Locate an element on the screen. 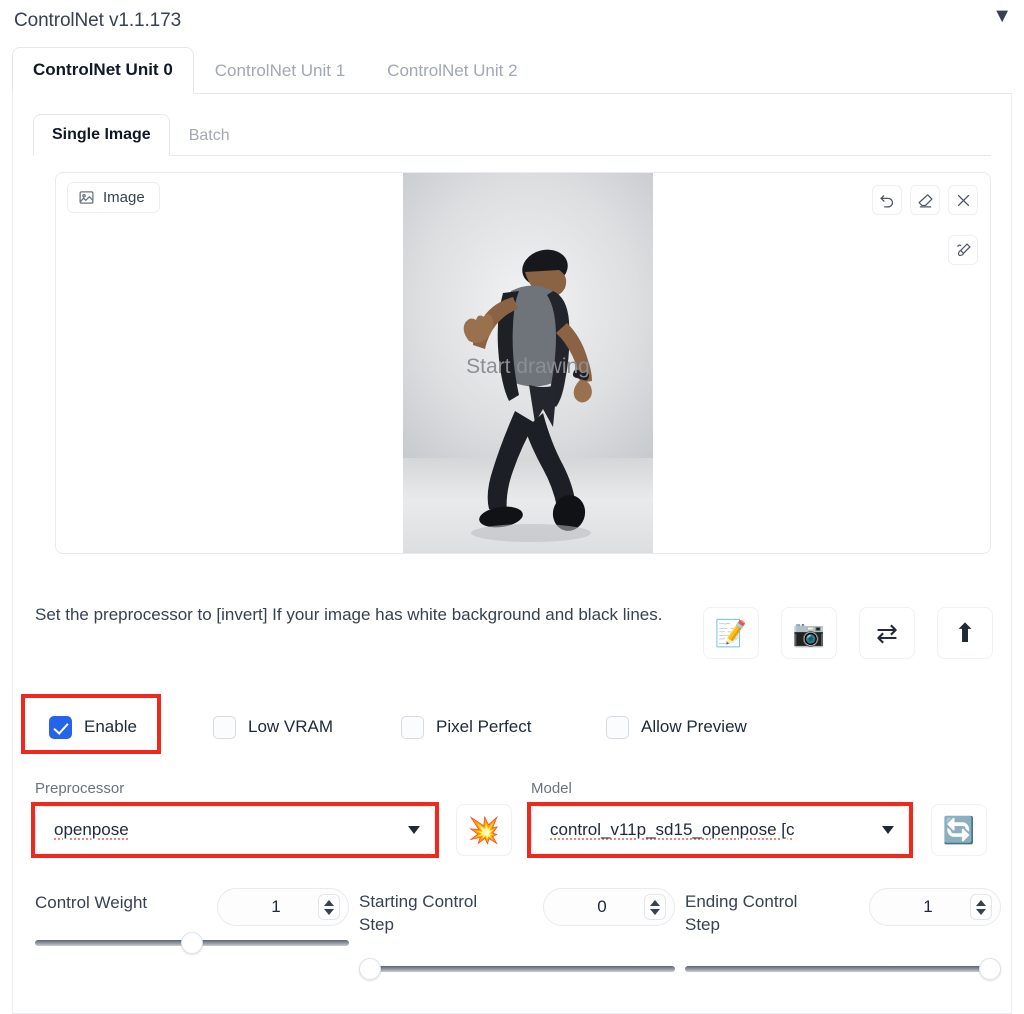 The width and height of the screenshot is (1024, 1014). ending-control-step-slider is located at coordinates (843, 969).